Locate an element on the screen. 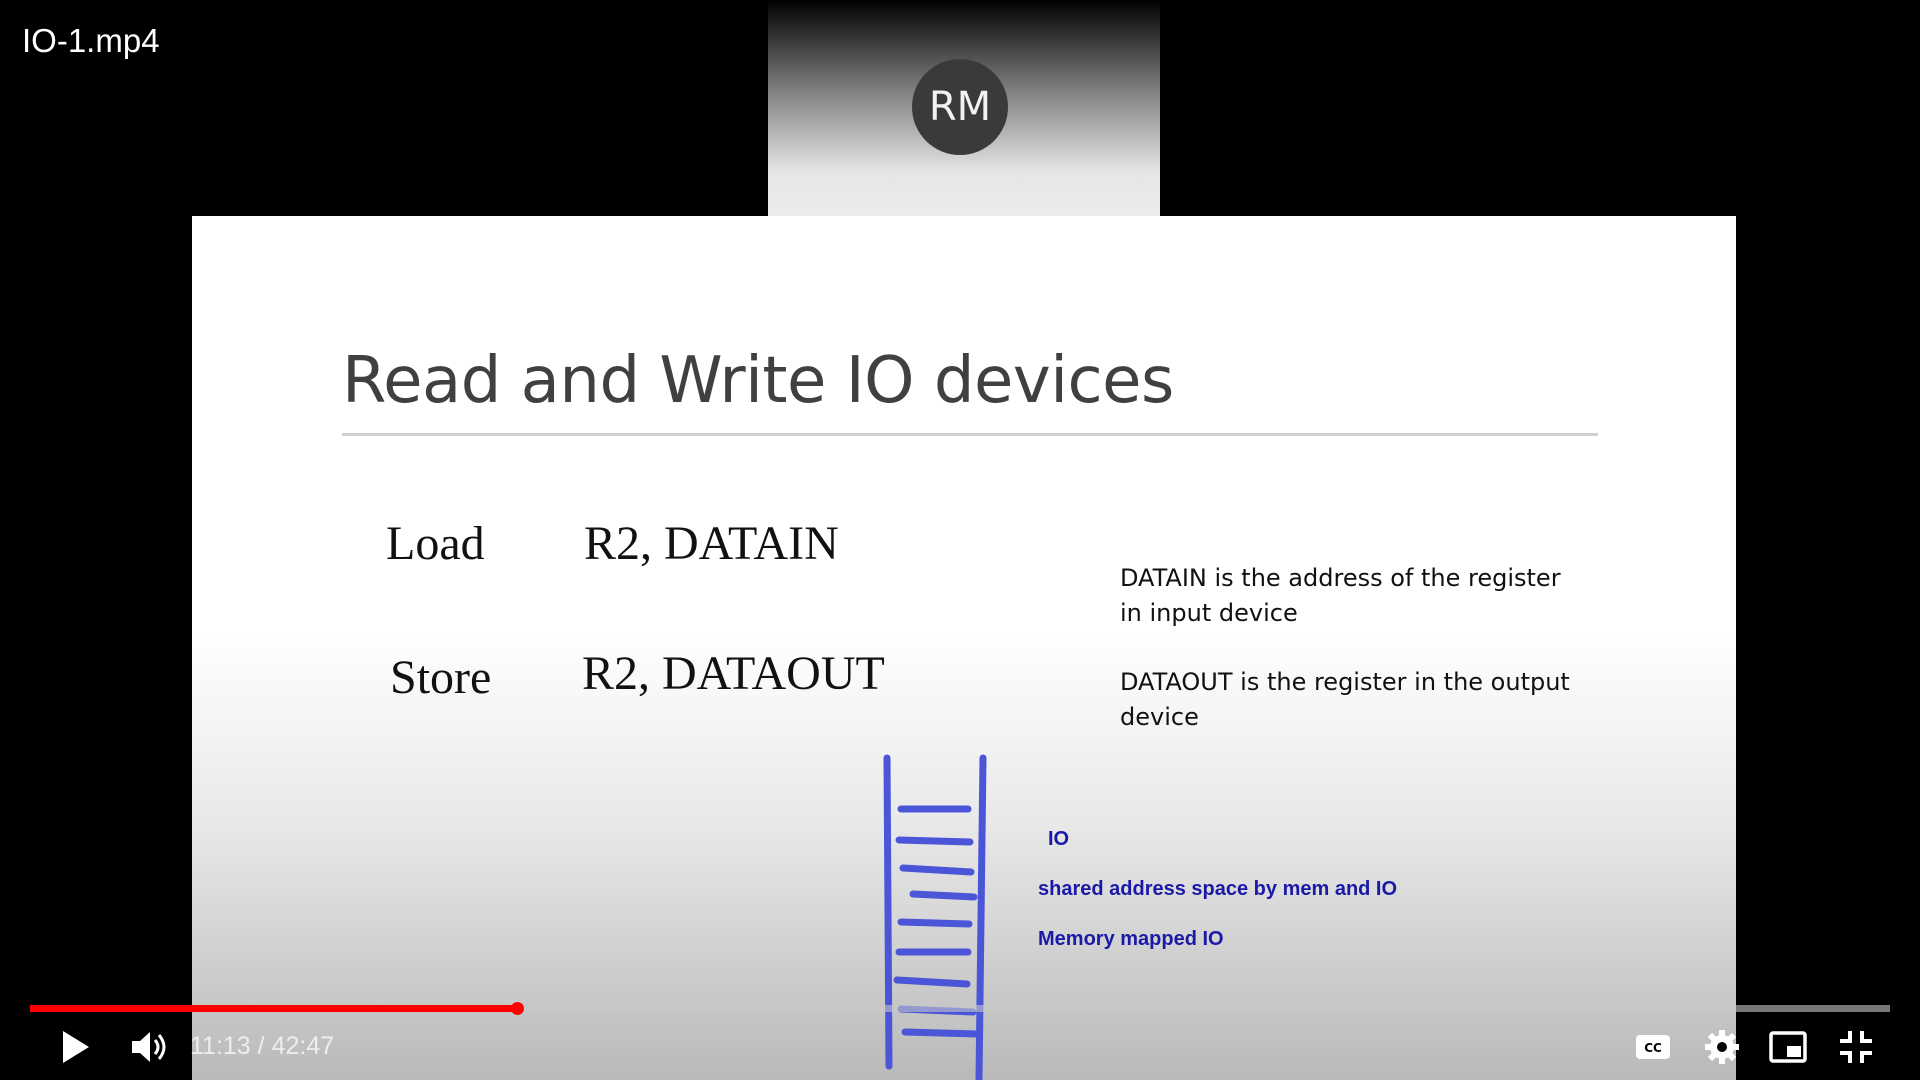  gear-icon is located at coordinates (1722, 1047).